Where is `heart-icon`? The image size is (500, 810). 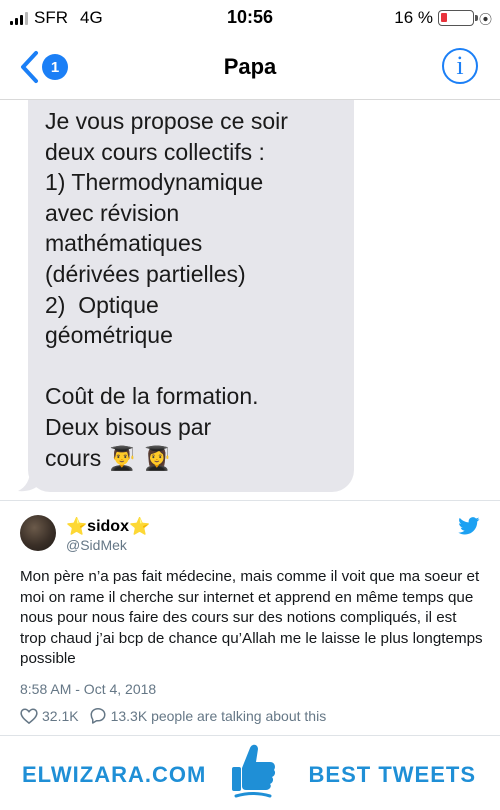
heart-icon is located at coordinates (29, 715).